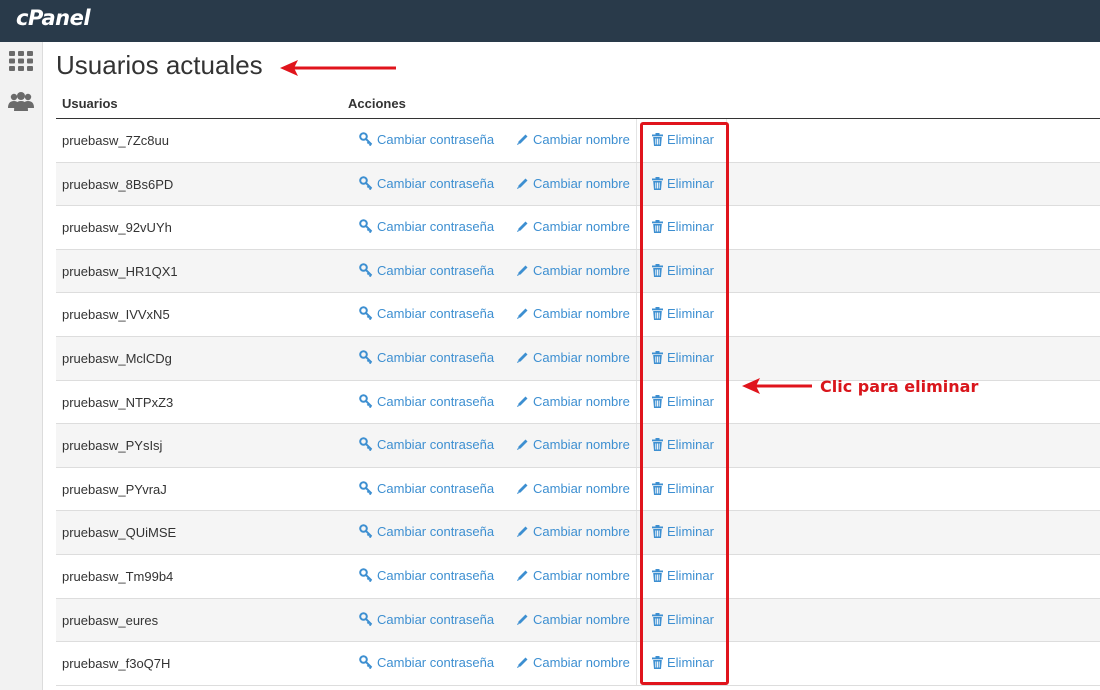 This screenshot has height=690, width=1100. Describe the element at coordinates (115, 140) in the screenshot. I see `username: pruebasw_7Zc8uu` at that location.